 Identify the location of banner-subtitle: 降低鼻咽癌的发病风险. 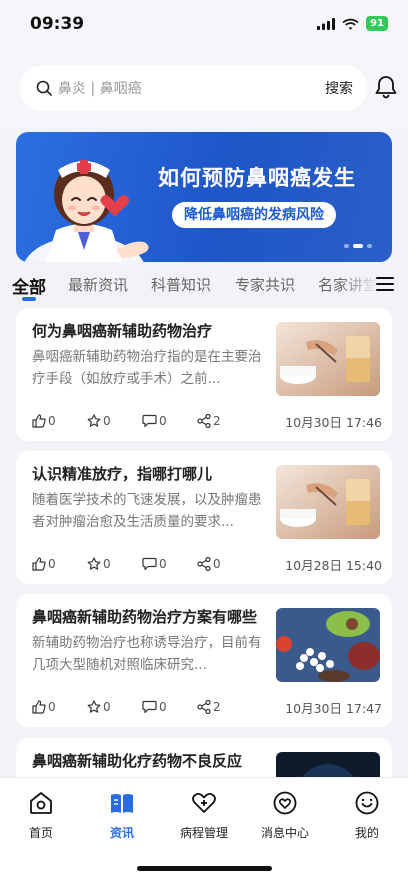
(254, 215).